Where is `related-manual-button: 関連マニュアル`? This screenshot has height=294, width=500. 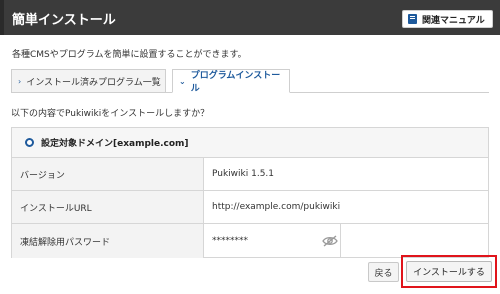 related-manual-button: 関連マニュアル is located at coordinates (447, 19).